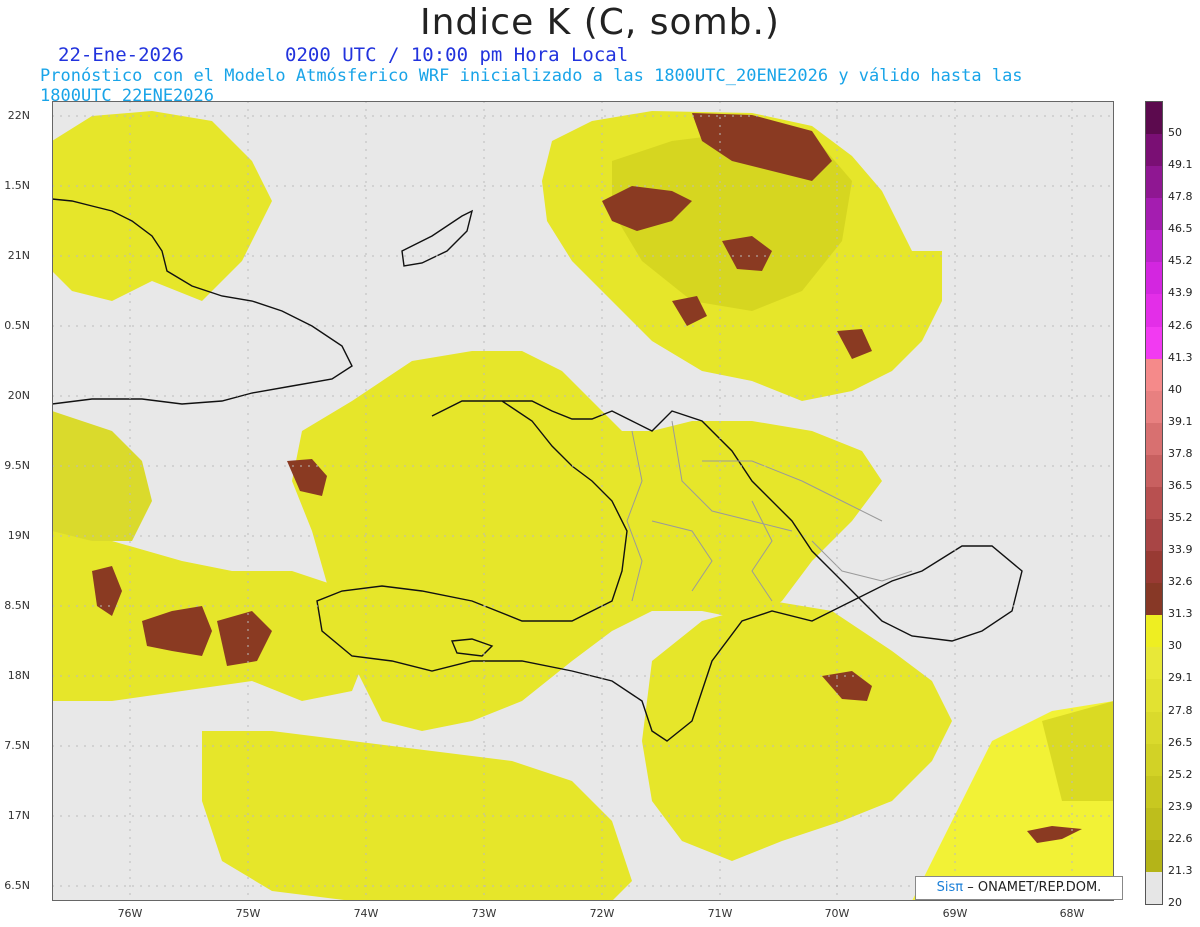 Image resolution: width=1200 pixels, height=927 pixels. I want to click on colorbar-label: 27.8, so click(1180, 710).